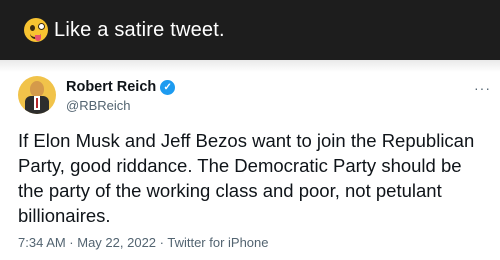 This screenshot has width=500, height=260. What do you see at coordinates (111, 87) in the screenshot?
I see `author-name: Robert Reich` at bounding box center [111, 87].